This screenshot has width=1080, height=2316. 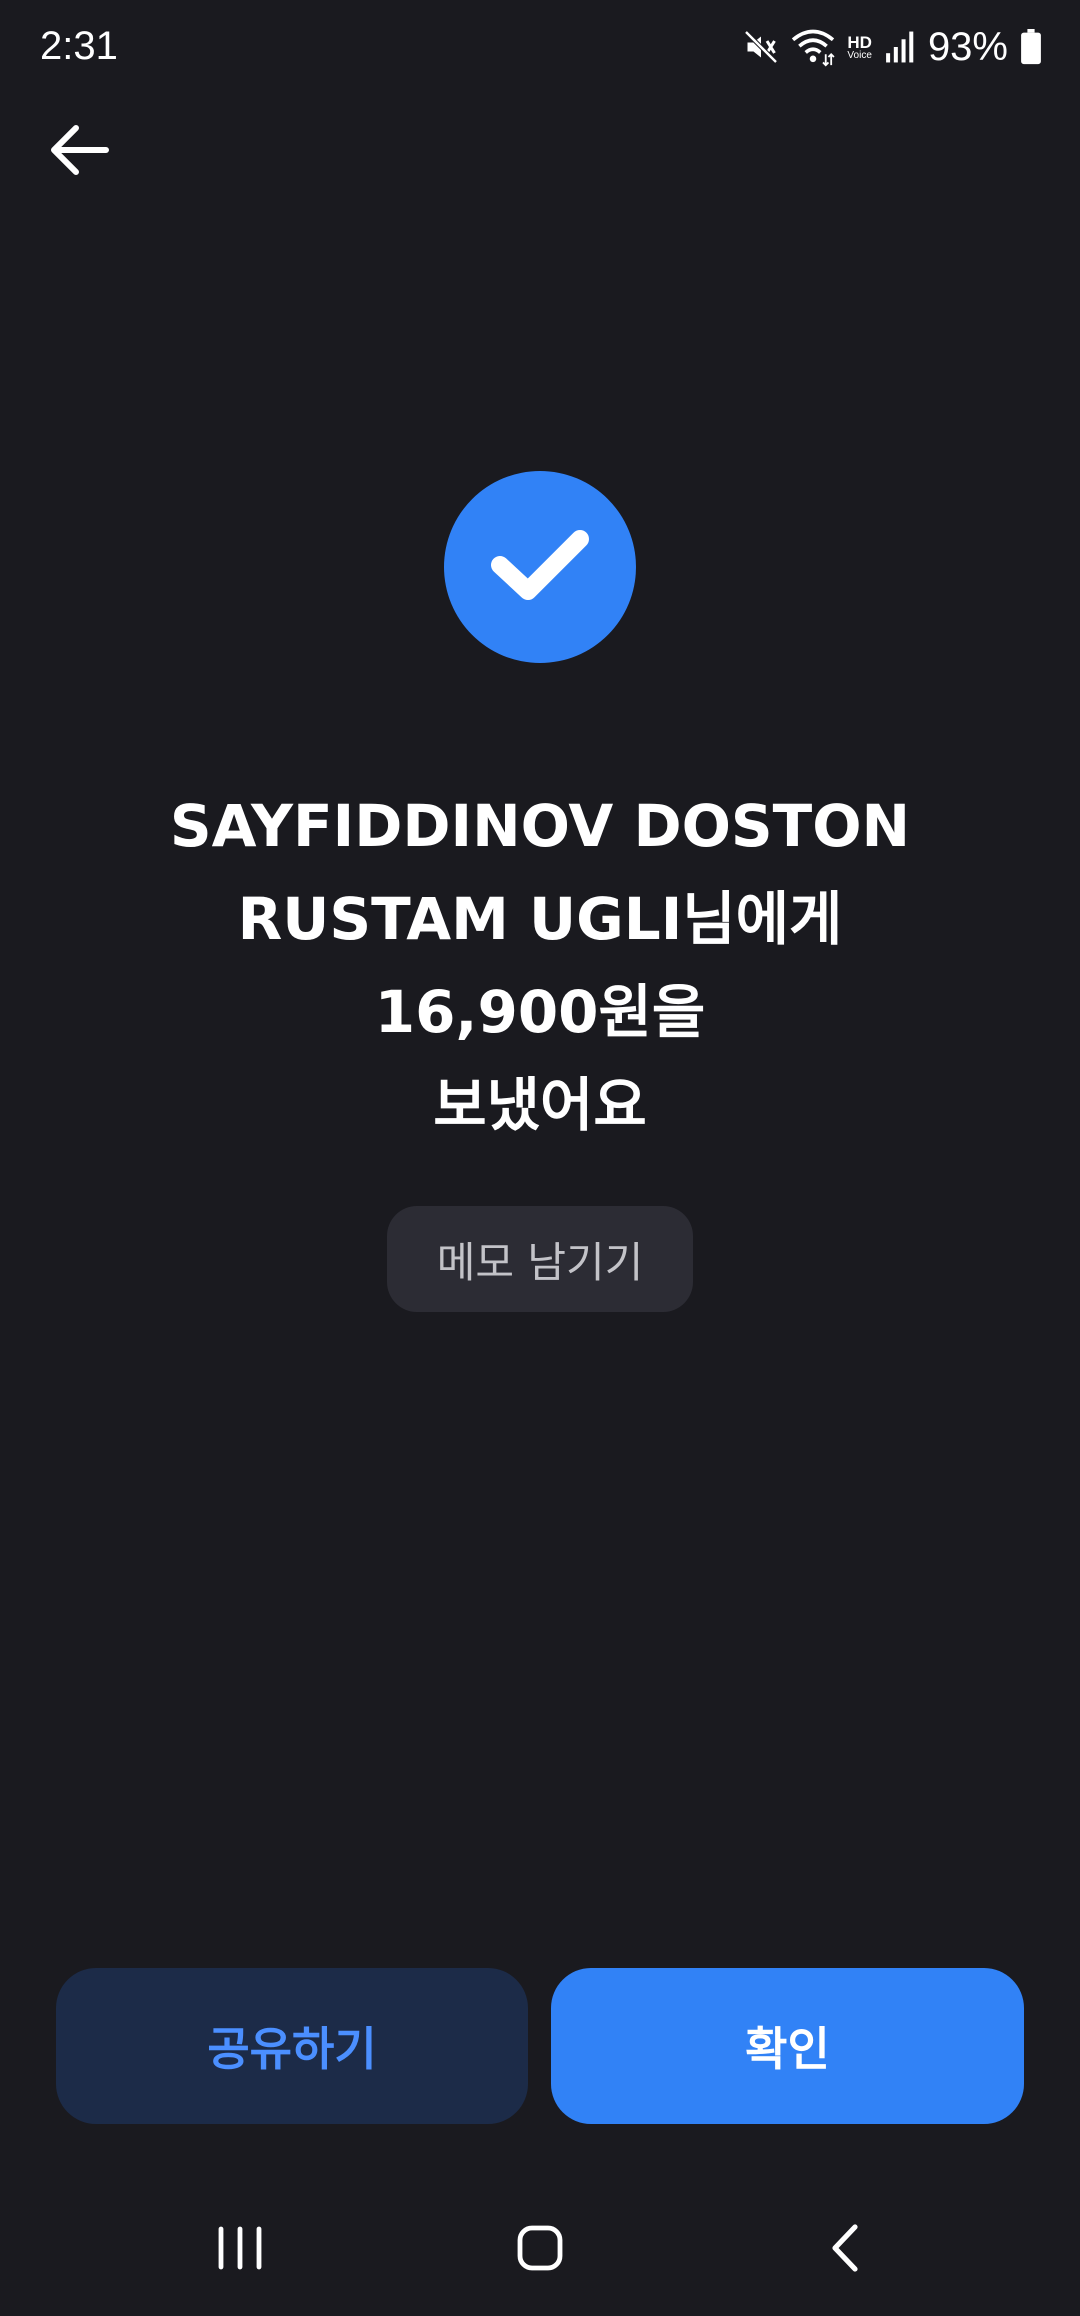 I want to click on confirm-button: 확인, so click(x=787, y=2046).